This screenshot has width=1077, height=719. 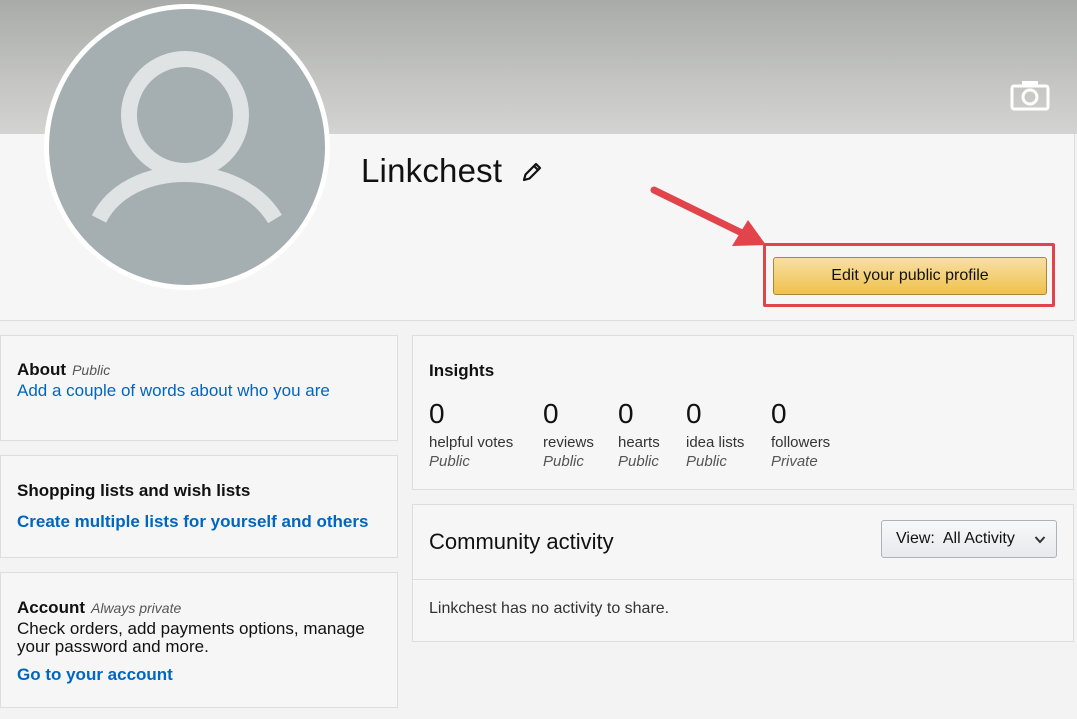 What do you see at coordinates (639, 442) in the screenshot?
I see `stat-label: hearts` at bounding box center [639, 442].